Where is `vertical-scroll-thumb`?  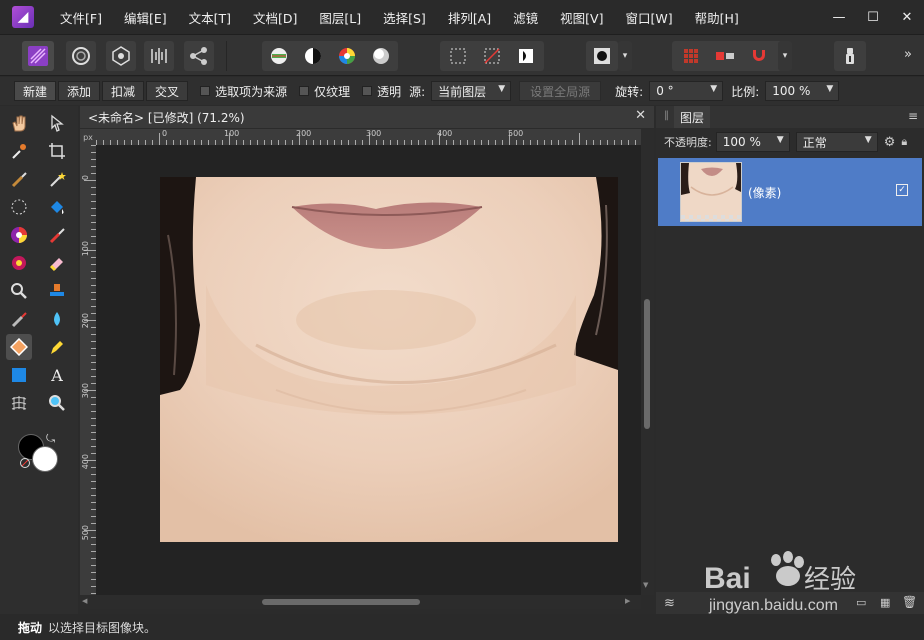 vertical-scroll-thumb is located at coordinates (647, 364).